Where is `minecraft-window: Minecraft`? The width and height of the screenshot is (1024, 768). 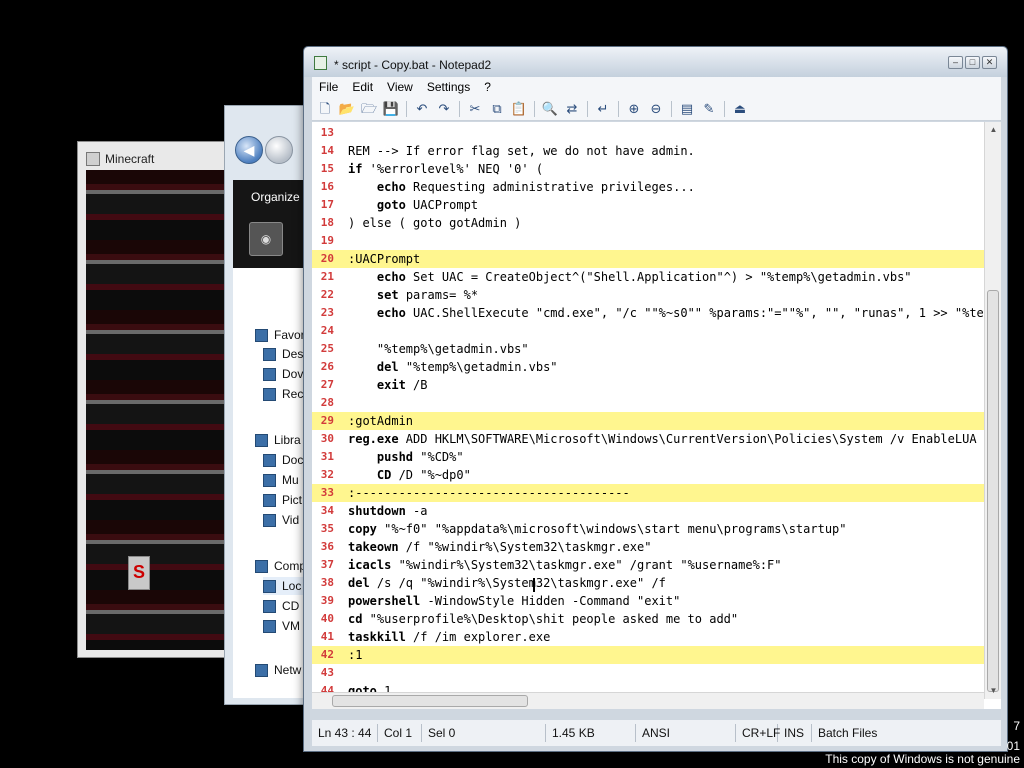 minecraft-window: Minecraft is located at coordinates (157, 399).